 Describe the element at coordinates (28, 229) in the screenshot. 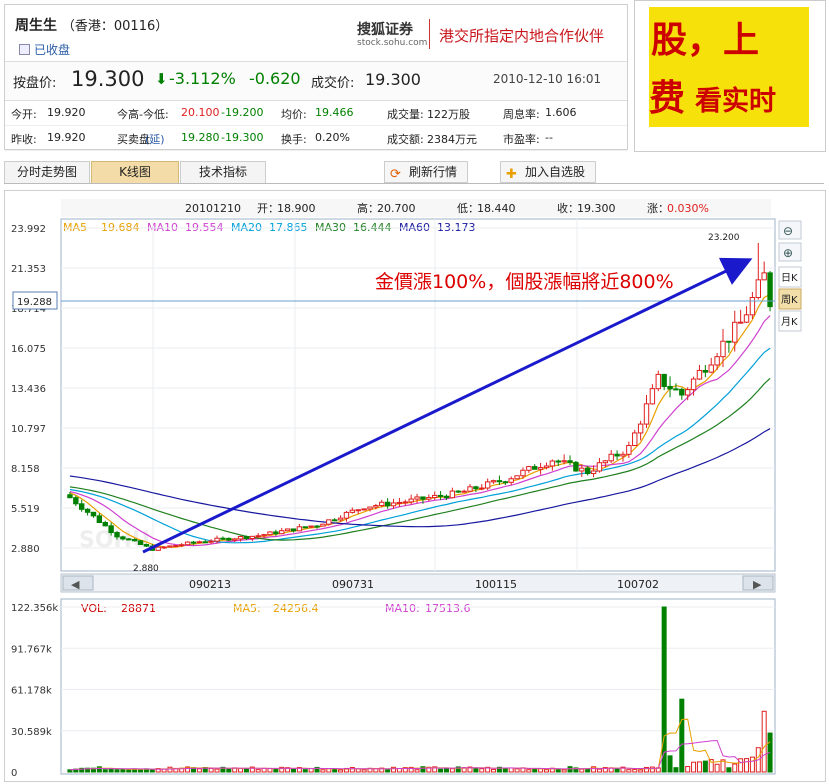

I see `price-tick-label: 23.992` at that location.